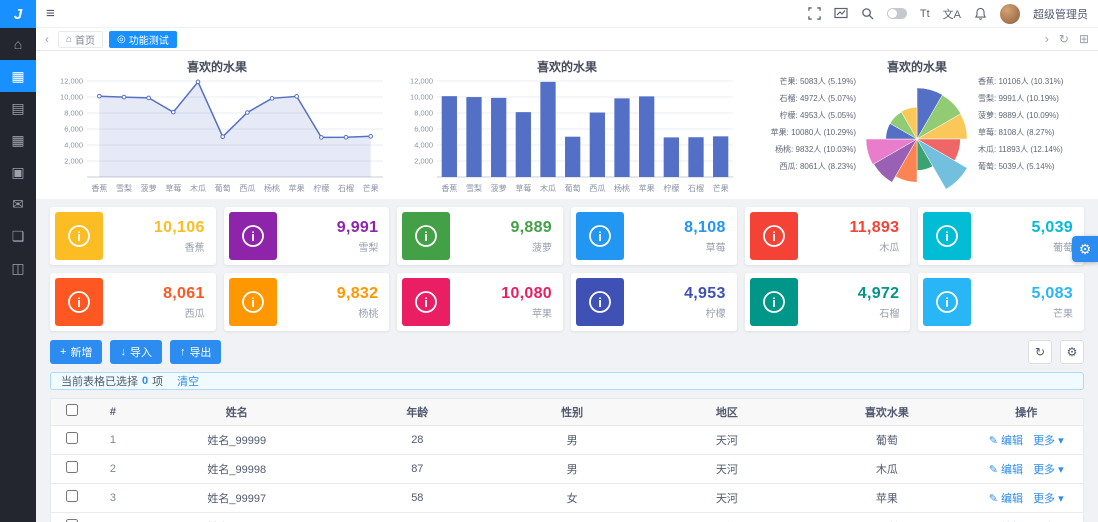 The height and width of the screenshot is (522, 1098). I want to click on stat-card-meta: 9,889 菠萝, so click(504, 236).